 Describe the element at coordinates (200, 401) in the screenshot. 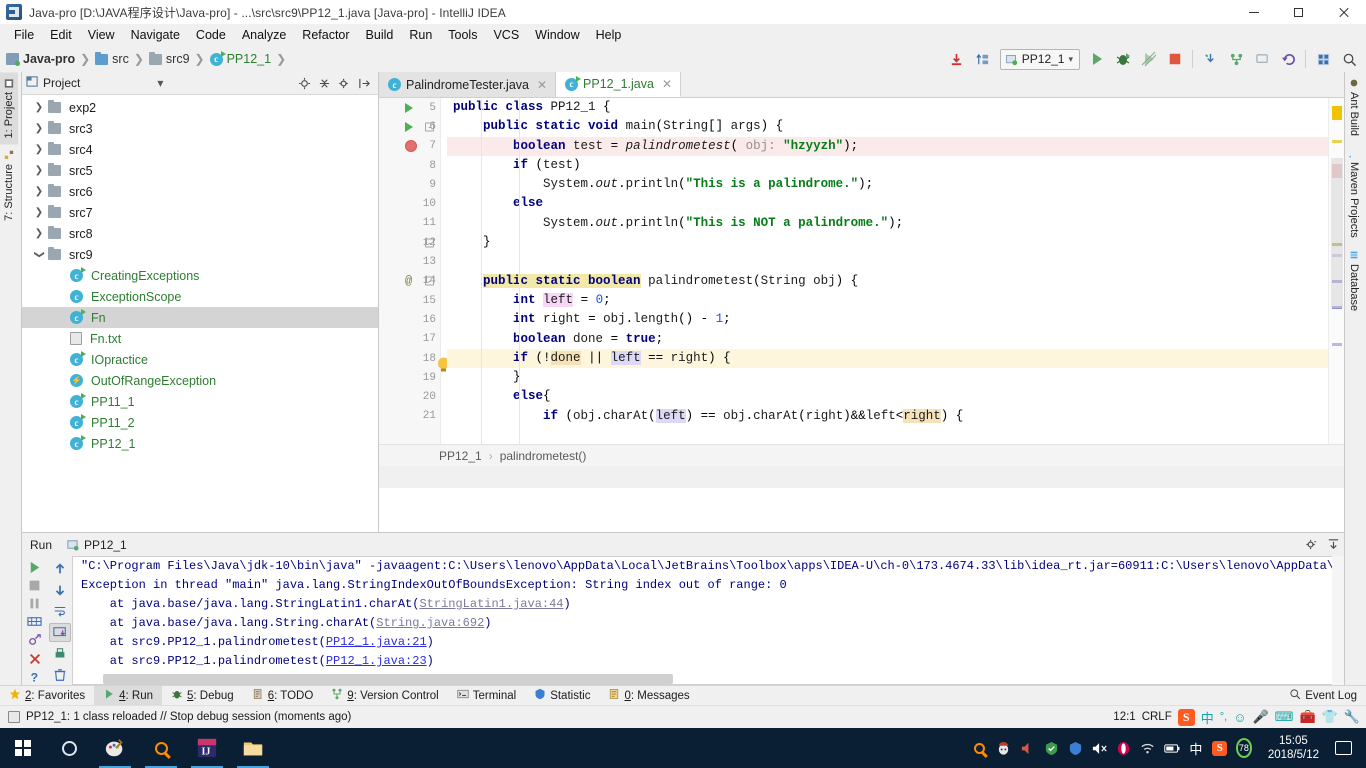

I see `tree-node: c PP11_1` at that location.